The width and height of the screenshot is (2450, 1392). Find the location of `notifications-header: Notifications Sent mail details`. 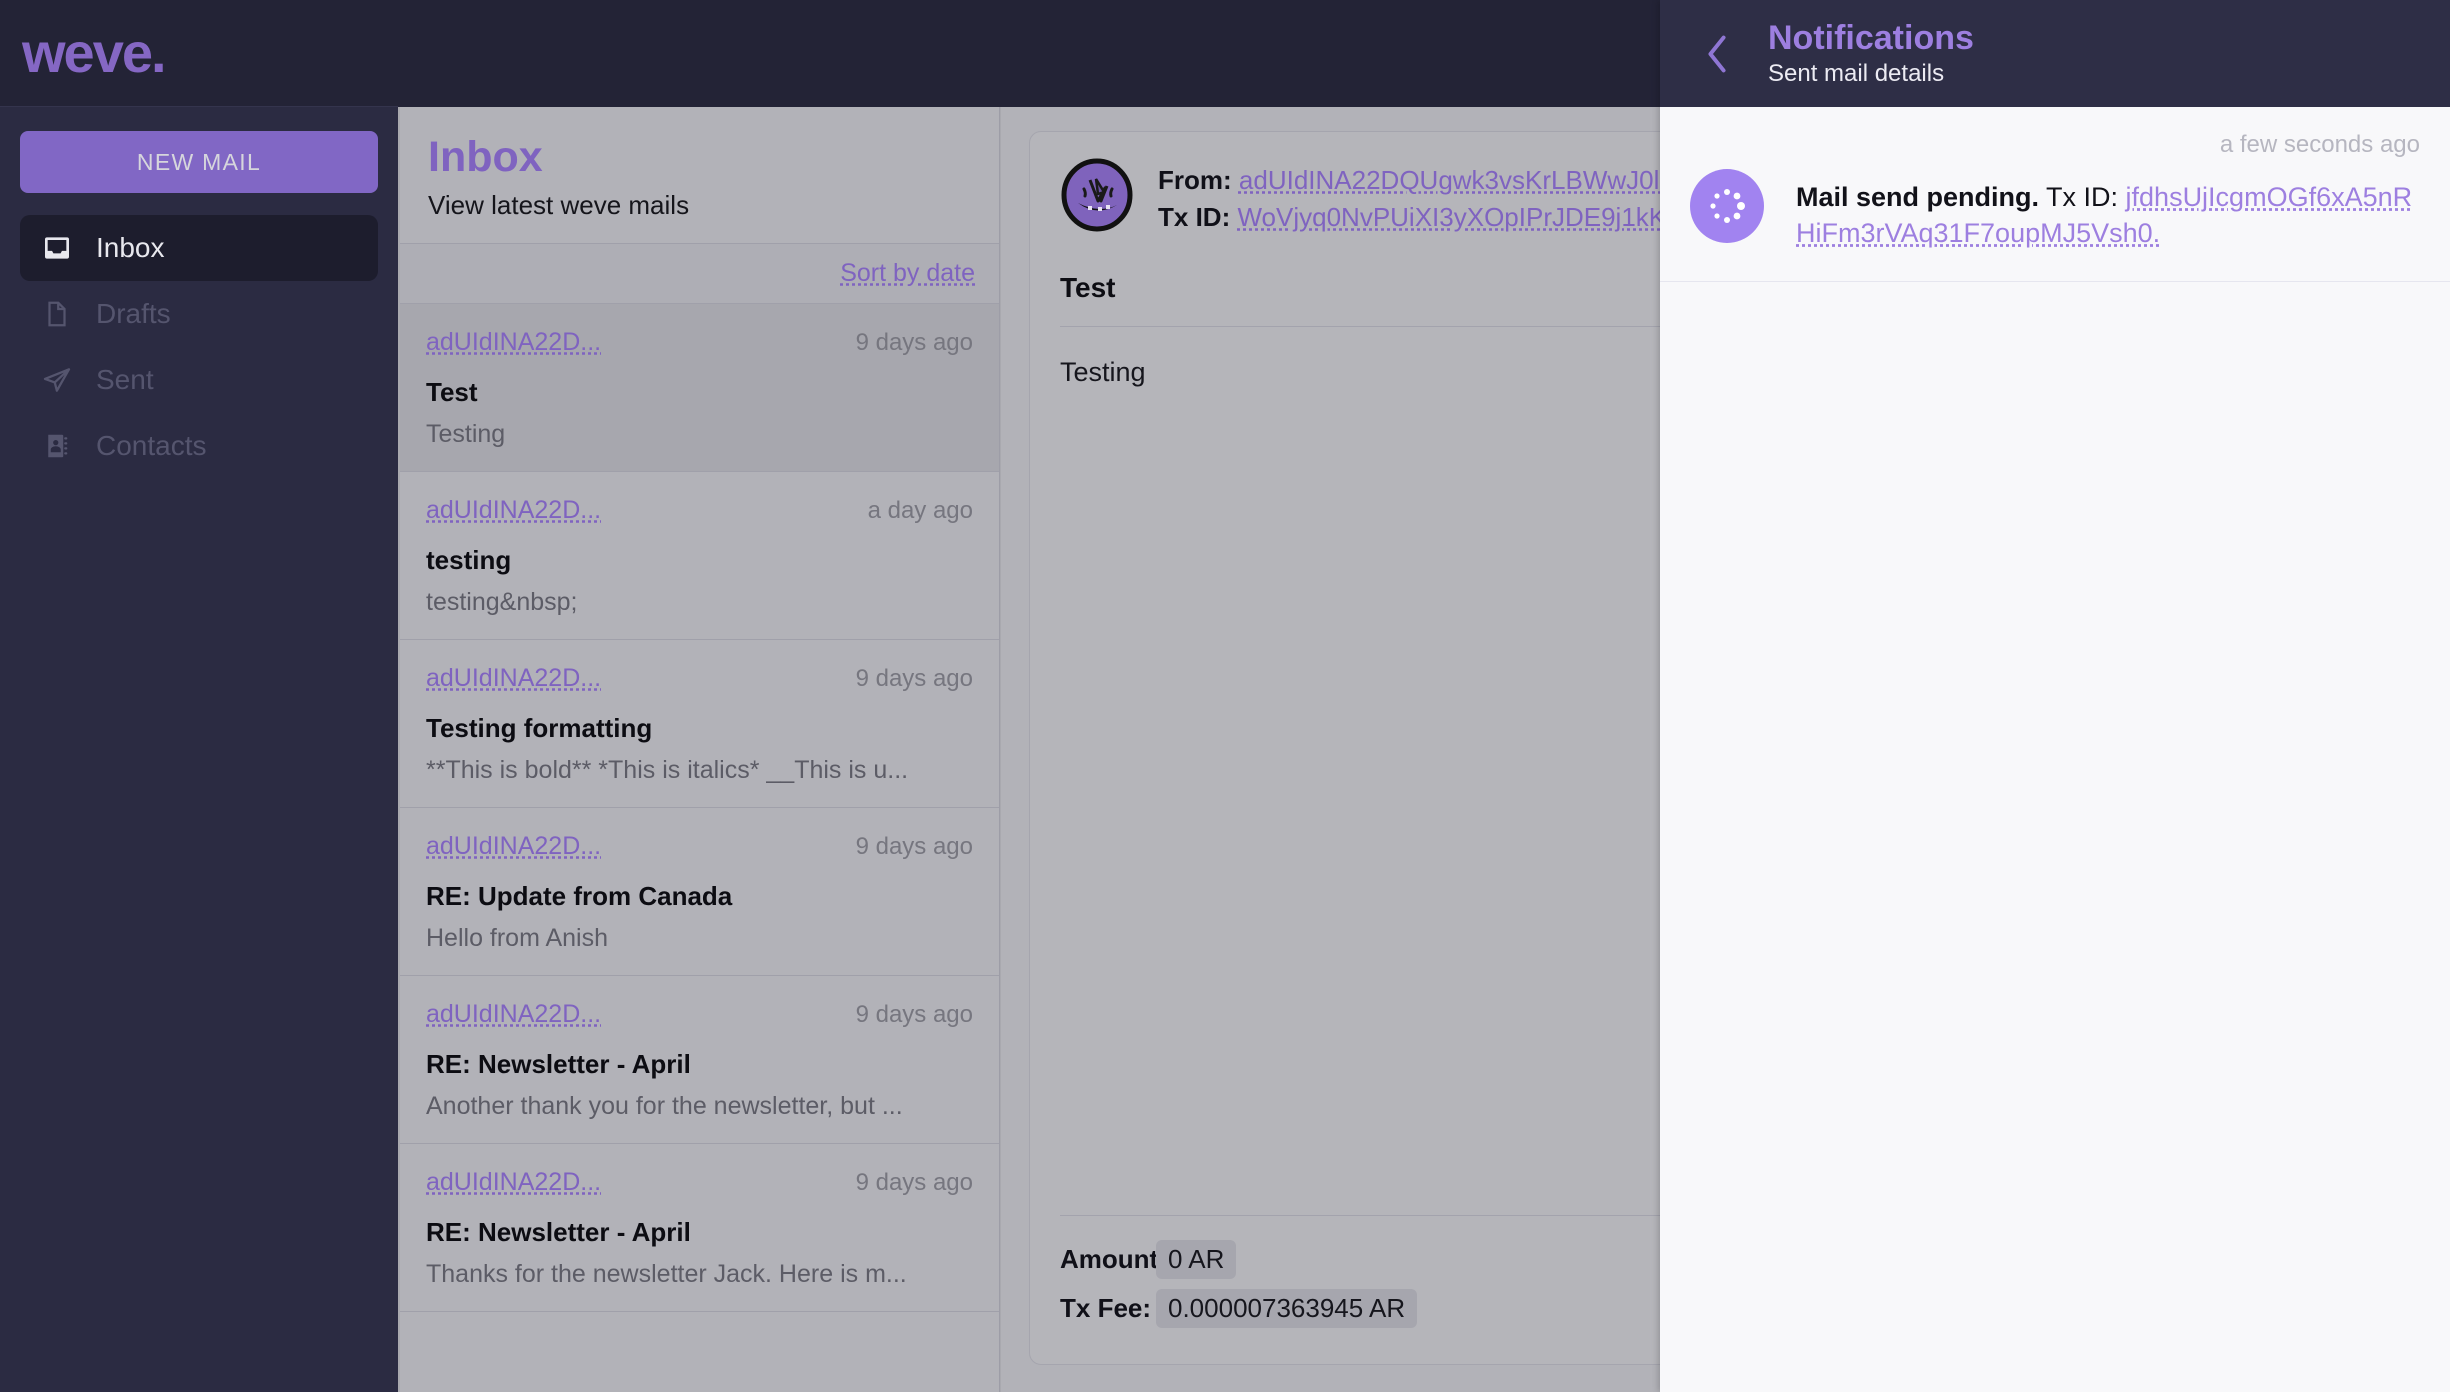

notifications-header: Notifications Sent mail details is located at coordinates (2055, 53).